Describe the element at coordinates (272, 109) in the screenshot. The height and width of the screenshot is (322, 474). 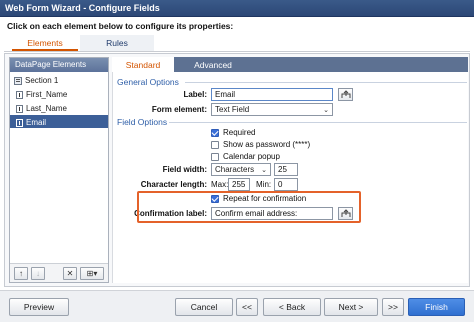
I see `form-element-select: Text Field ⌄` at that location.